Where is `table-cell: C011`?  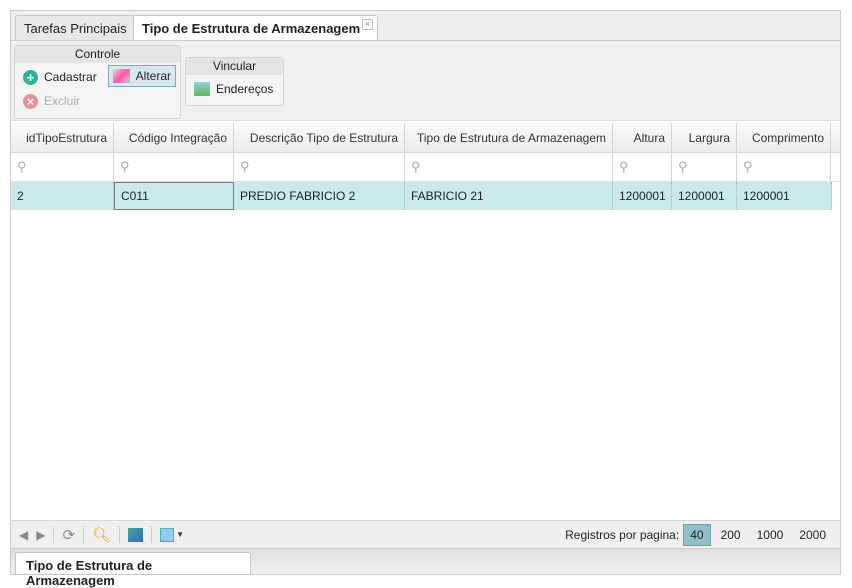
table-cell: C011 is located at coordinates (174, 196).